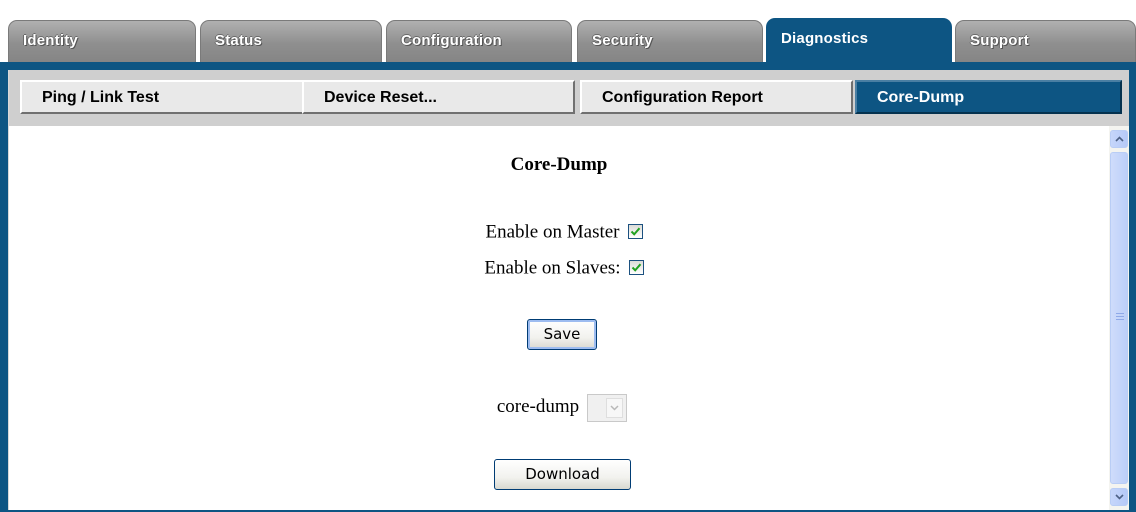  What do you see at coordinates (1045, 41) in the screenshot?
I see `tab-support: Support` at bounding box center [1045, 41].